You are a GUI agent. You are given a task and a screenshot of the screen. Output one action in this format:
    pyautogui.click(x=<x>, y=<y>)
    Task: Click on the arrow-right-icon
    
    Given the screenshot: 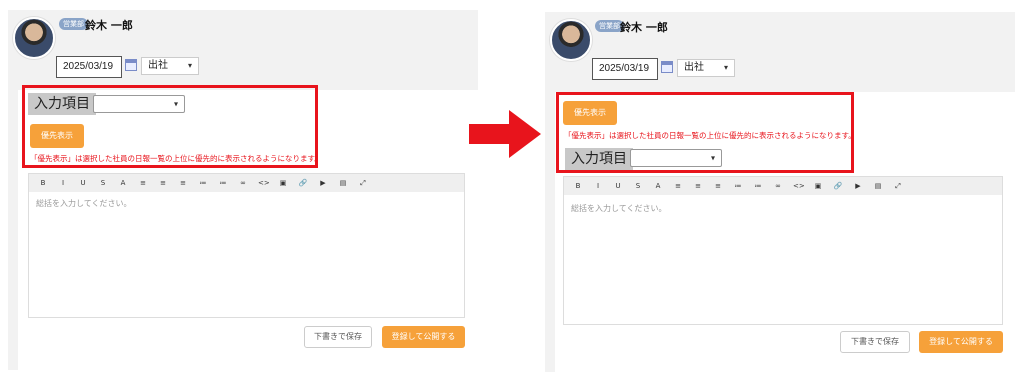 What is the action you would take?
    pyautogui.click(x=505, y=134)
    